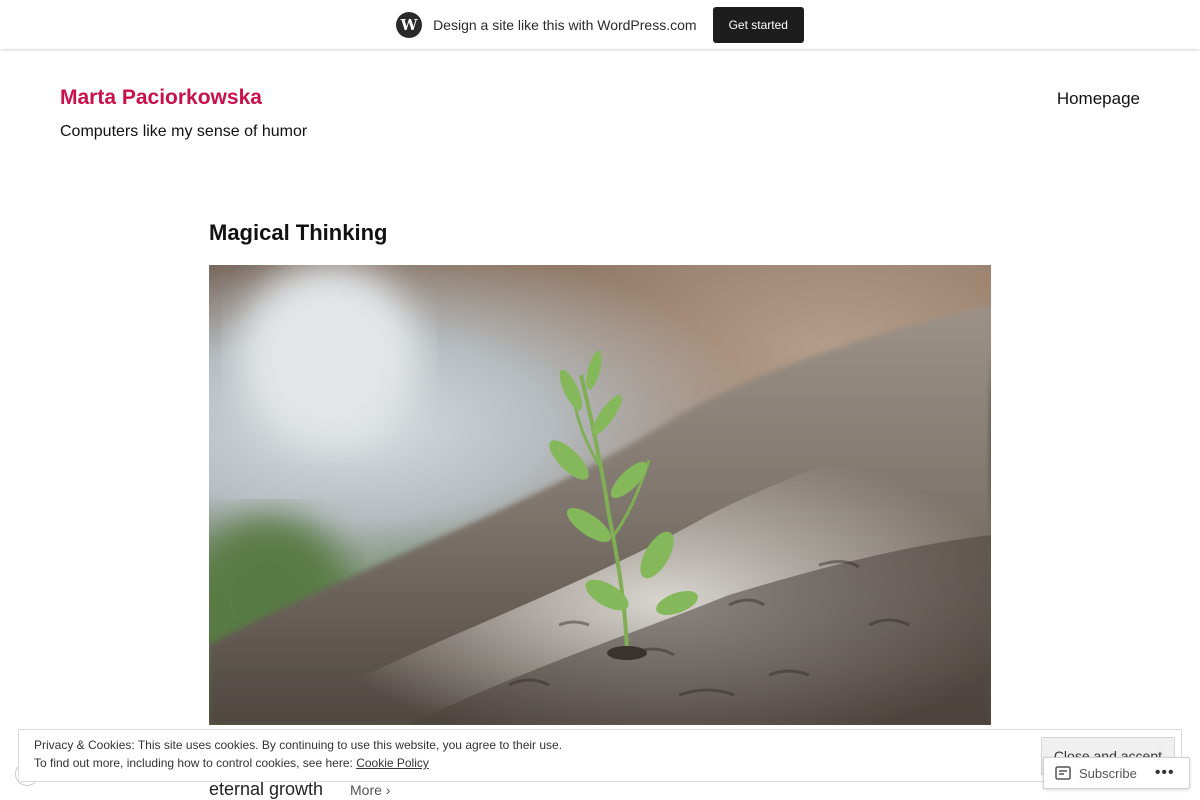 This screenshot has width=1200, height=800. What do you see at coordinates (298, 233) in the screenshot?
I see `post-title: Magical Thinking` at bounding box center [298, 233].